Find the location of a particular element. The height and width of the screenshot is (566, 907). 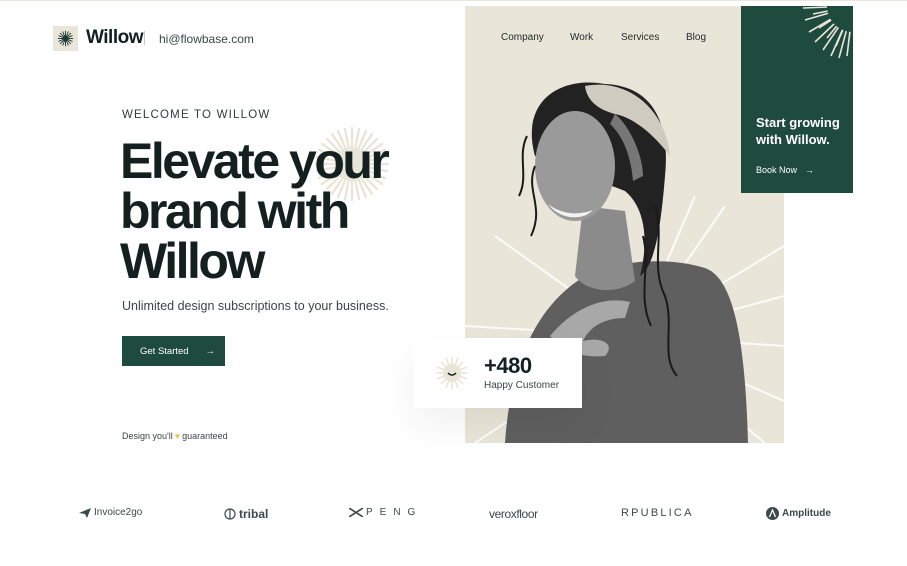

logo-rpublica-text: RPUBLICA is located at coordinates (657, 513).